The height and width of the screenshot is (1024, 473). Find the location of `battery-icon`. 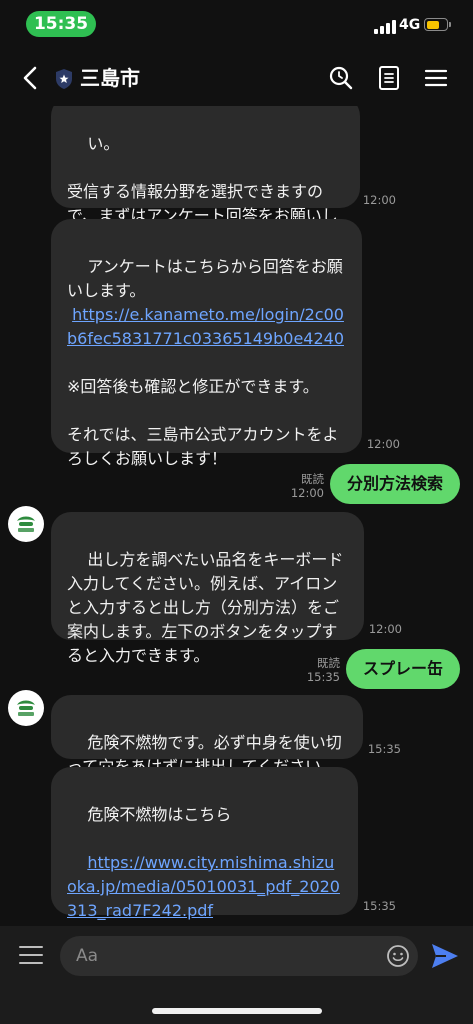

battery-icon is located at coordinates (437, 24).